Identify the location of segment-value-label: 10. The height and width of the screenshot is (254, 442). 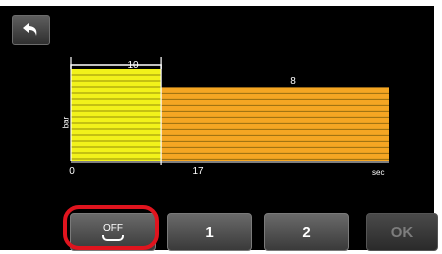
(133, 65).